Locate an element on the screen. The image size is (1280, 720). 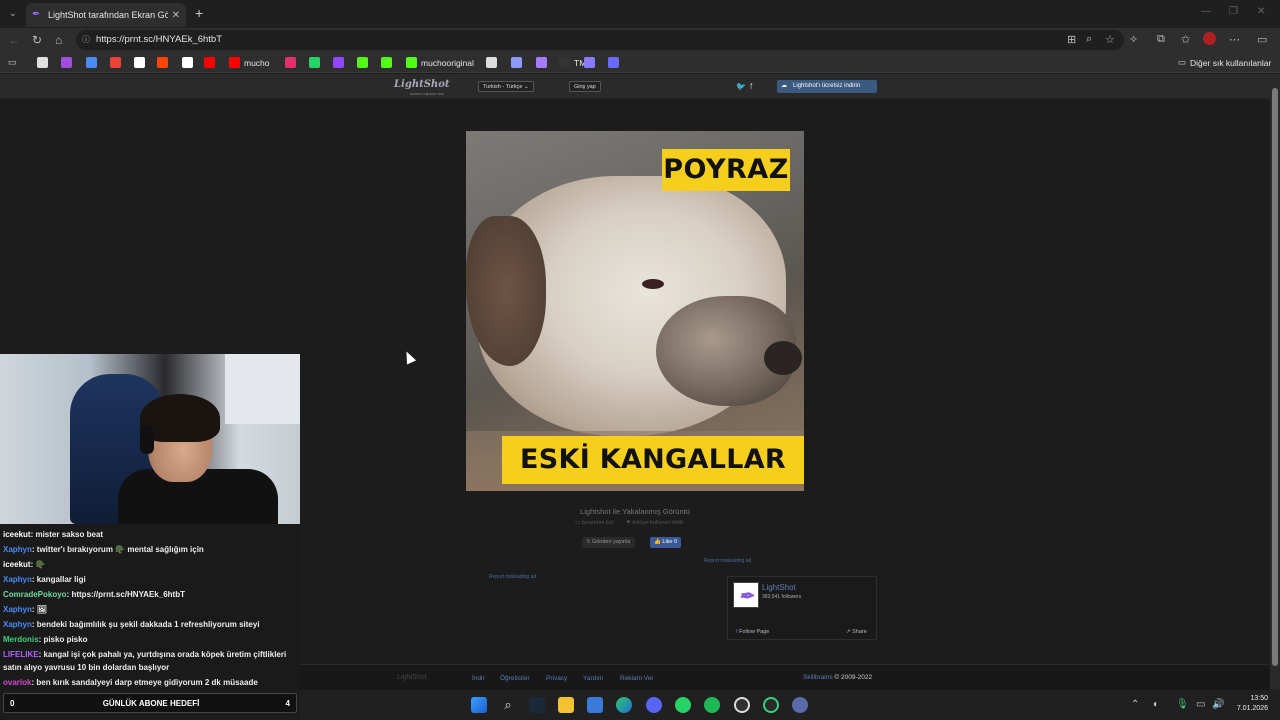
volume-icon: 🔊 is located at coordinates (1218, 704).